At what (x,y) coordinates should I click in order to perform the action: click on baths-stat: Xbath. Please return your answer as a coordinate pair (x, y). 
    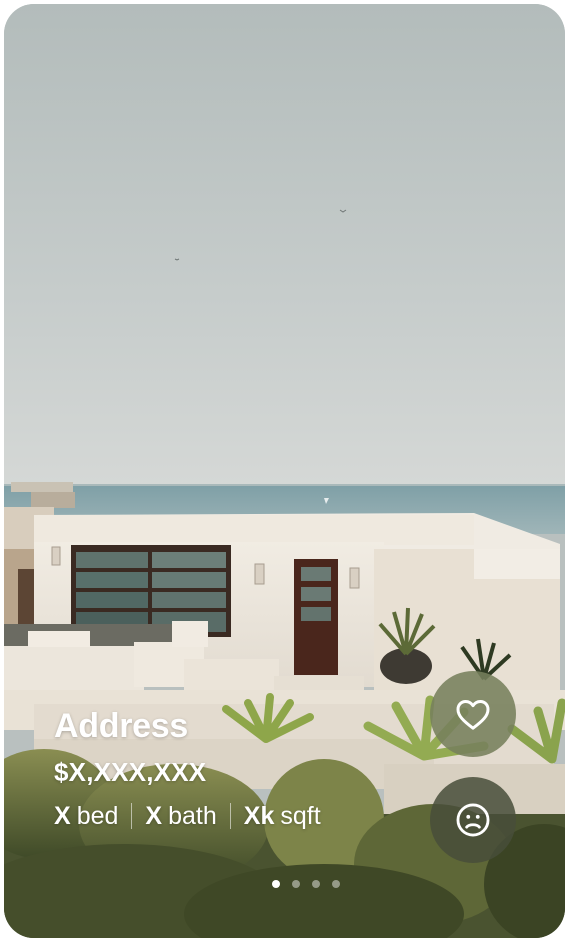
    Looking at the image, I should click on (180, 816).